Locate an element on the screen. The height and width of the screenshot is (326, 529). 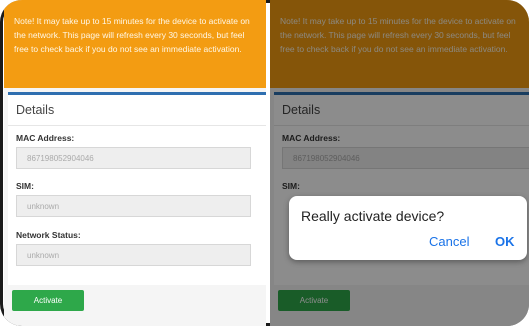
dialog-message: Really activate device? is located at coordinates (373, 216).